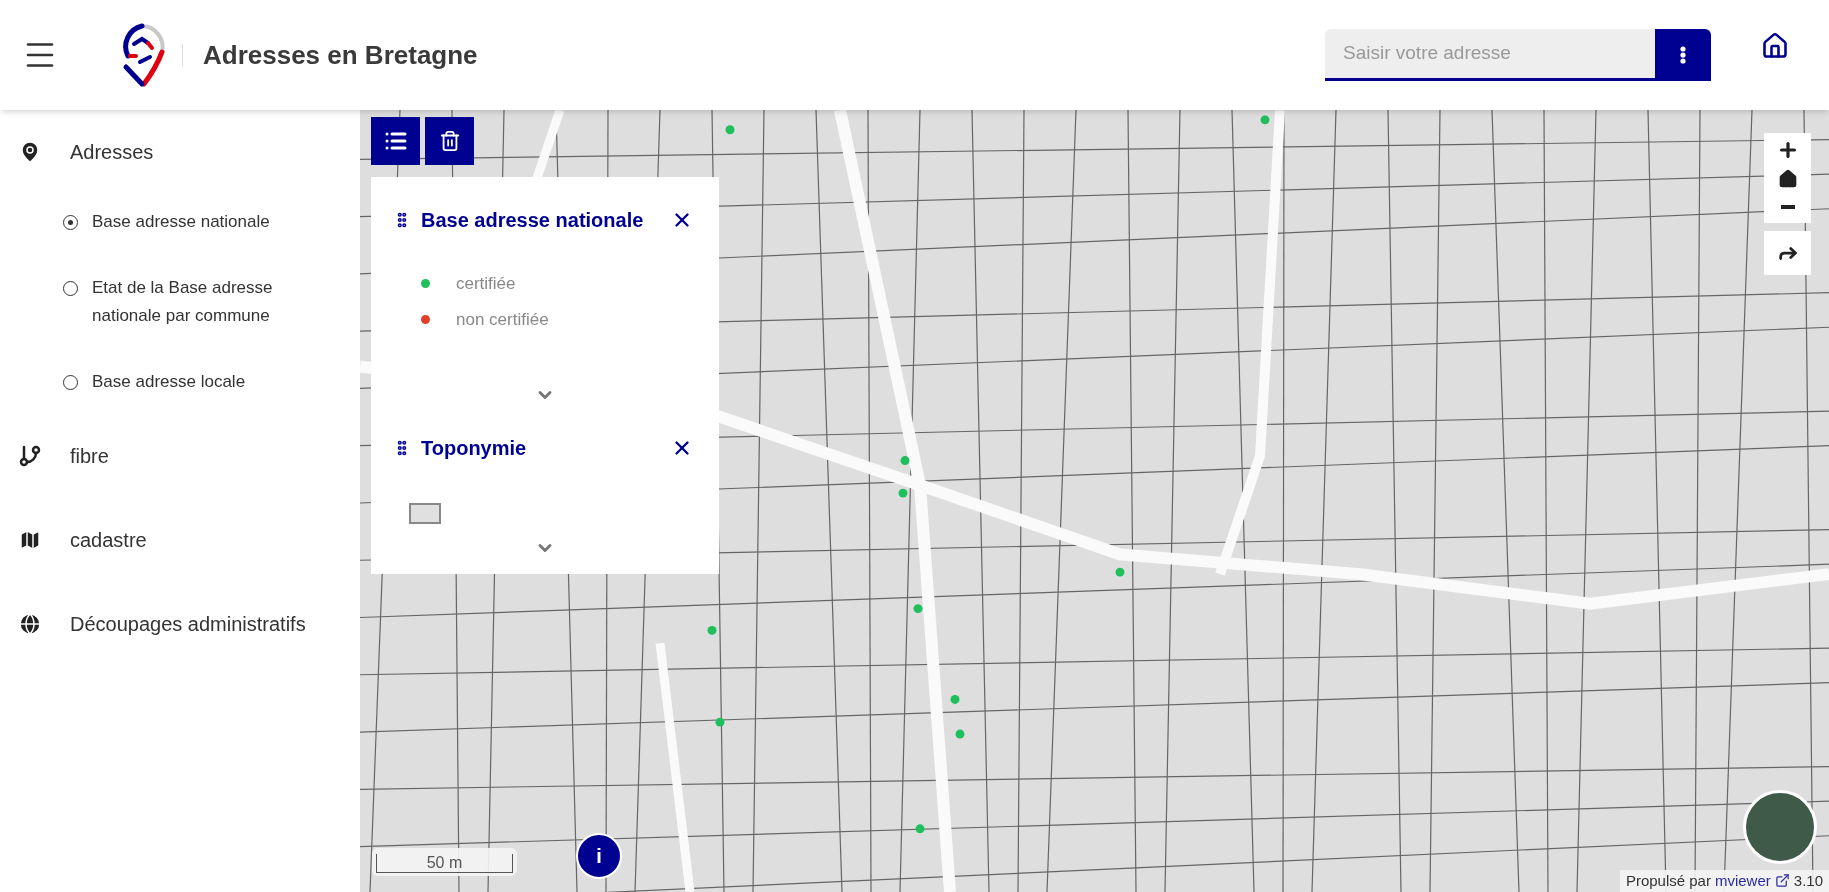 The image size is (1829, 892). What do you see at coordinates (1668, 880) in the screenshot?
I see `attribution-text: Propulsé par` at bounding box center [1668, 880].